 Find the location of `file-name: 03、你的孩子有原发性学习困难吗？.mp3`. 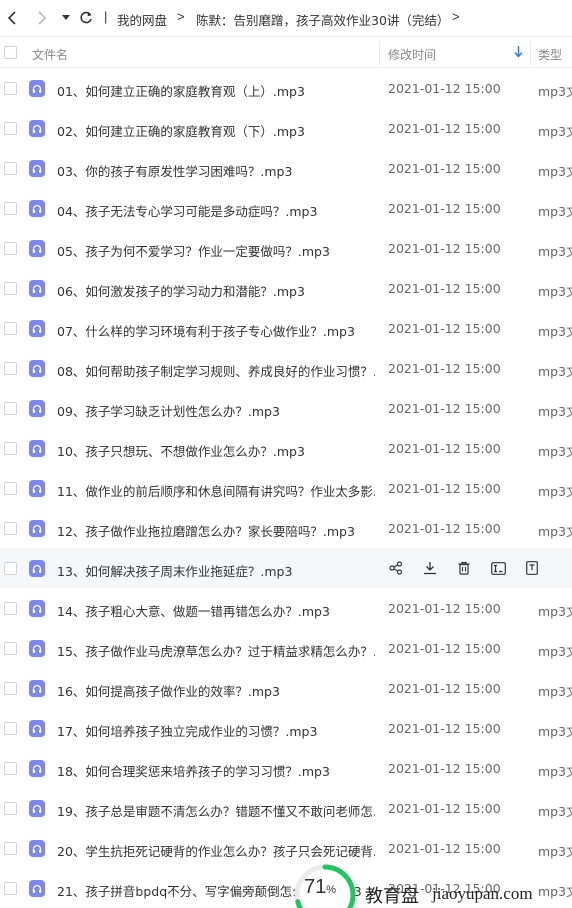

file-name: 03、你的孩子有原发性学习困难吗？.mp3 is located at coordinates (216, 170).